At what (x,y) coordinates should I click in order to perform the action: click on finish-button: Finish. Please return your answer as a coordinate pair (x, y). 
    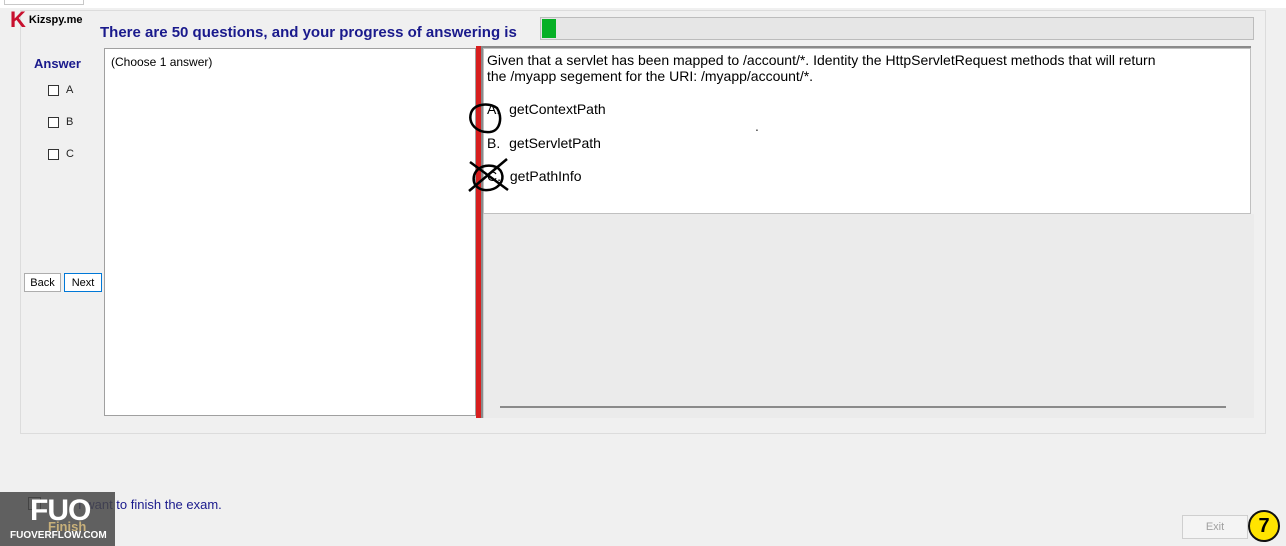
    Looking at the image, I should click on (67, 526).